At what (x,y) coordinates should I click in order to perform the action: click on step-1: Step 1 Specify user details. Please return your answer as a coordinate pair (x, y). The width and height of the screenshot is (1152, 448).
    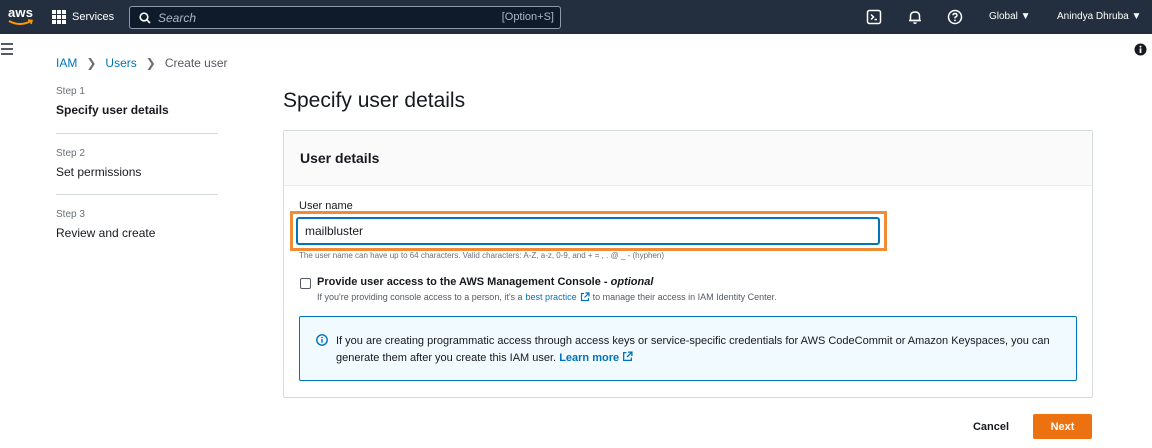
    Looking at the image, I should click on (137, 109).